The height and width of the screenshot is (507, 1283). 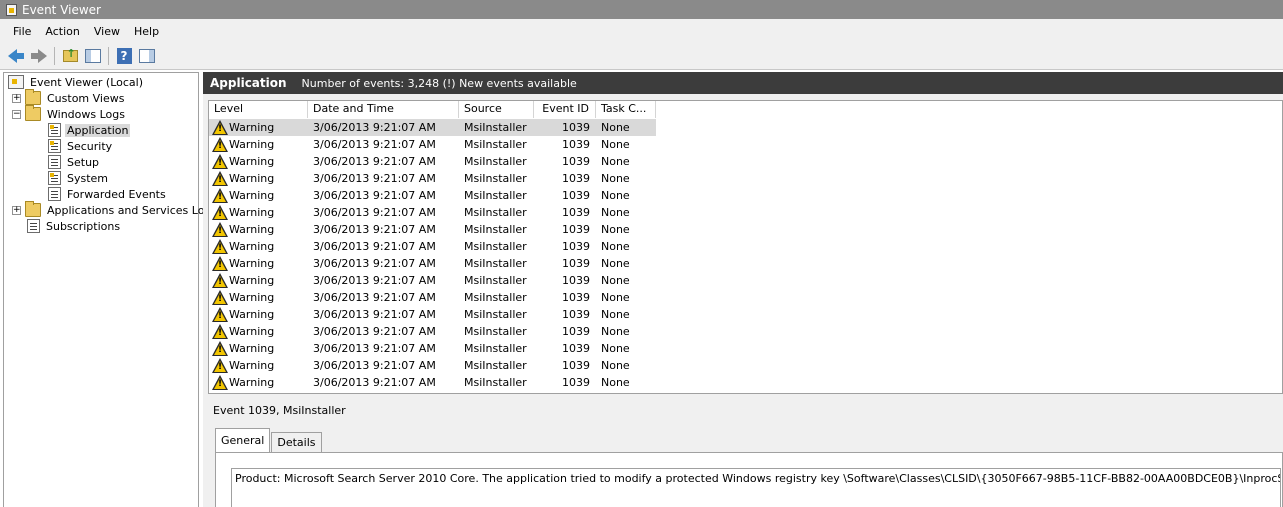 What do you see at coordinates (115, 209) in the screenshot?
I see `tree-item-applications-and-services-logs: + Applications and Services Logs` at bounding box center [115, 209].